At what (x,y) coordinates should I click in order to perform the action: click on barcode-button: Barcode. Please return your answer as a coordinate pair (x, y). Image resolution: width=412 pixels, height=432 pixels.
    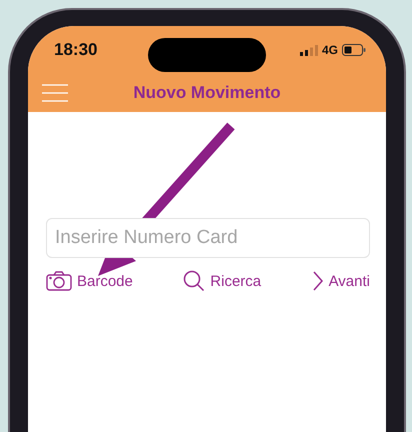
    Looking at the image, I should click on (89, 281).